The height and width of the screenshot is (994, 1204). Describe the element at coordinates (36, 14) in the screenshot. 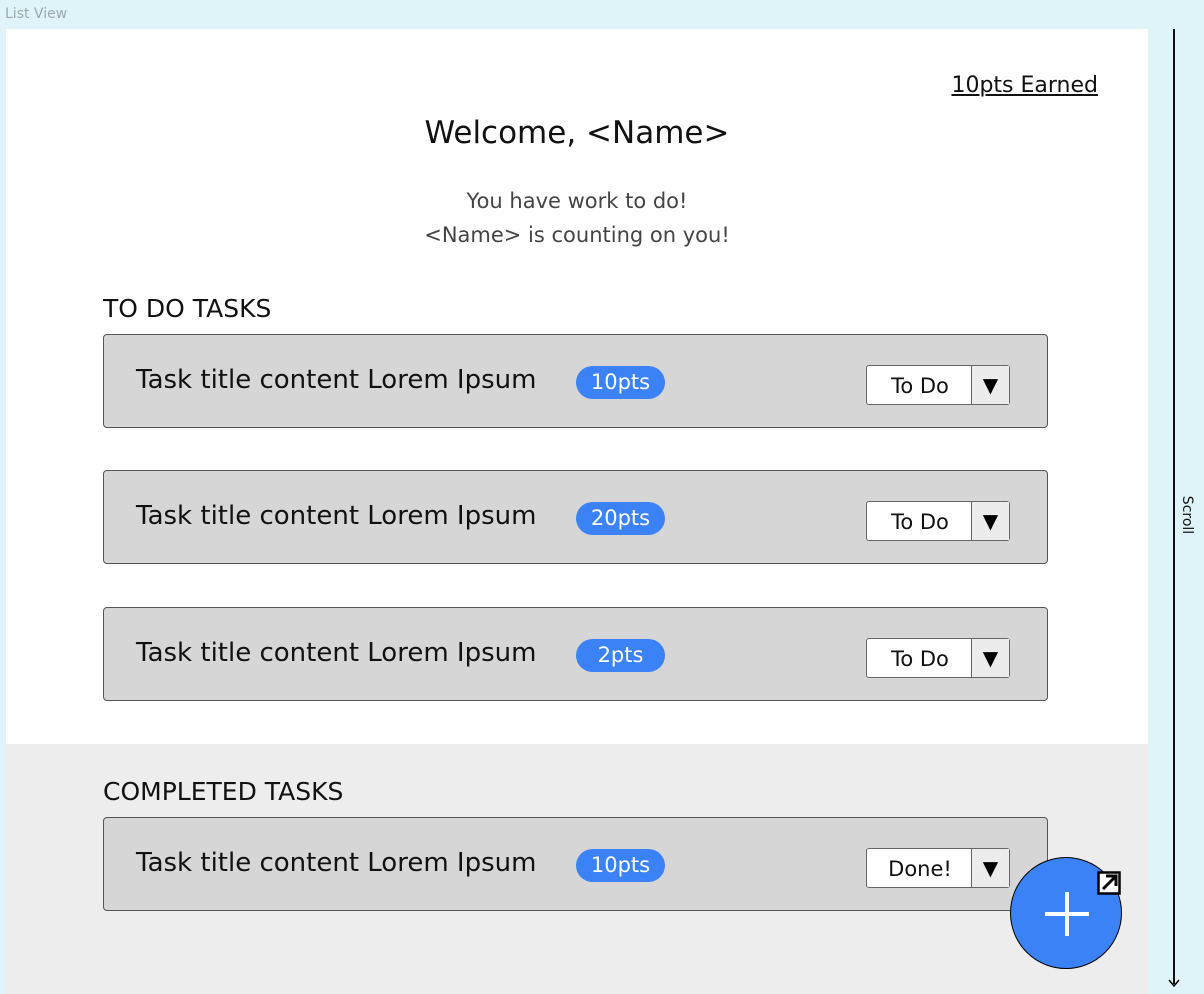

I see `frame-label: List View` at that location.